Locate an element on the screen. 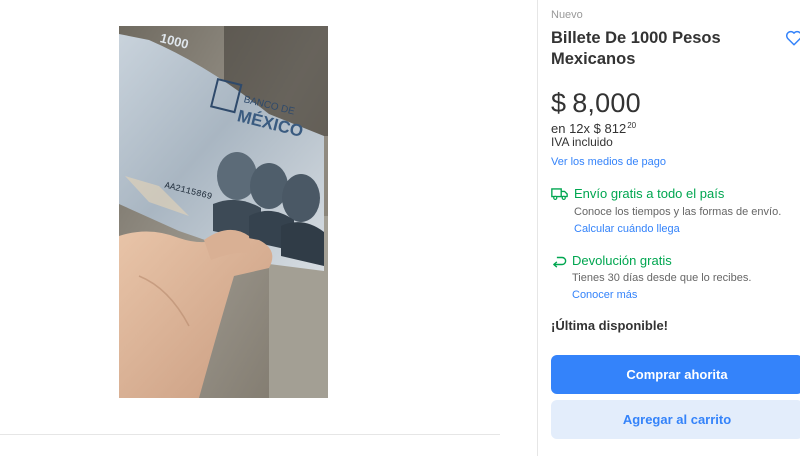 The height and width of the screenshot is (456, 800). price-amount: 8,000 is located at coordinates (606, 103).